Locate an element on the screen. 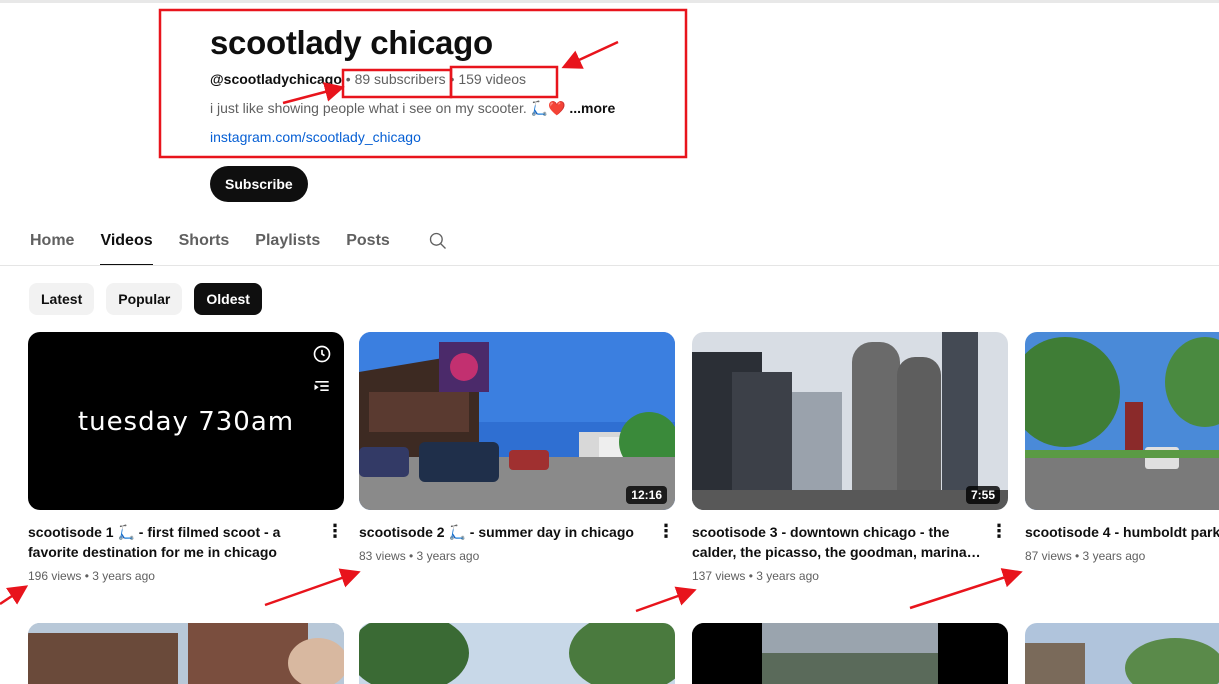  channel-tabs: Home Videos Shorts Playlists Posts is located at coordinates (239, 244).